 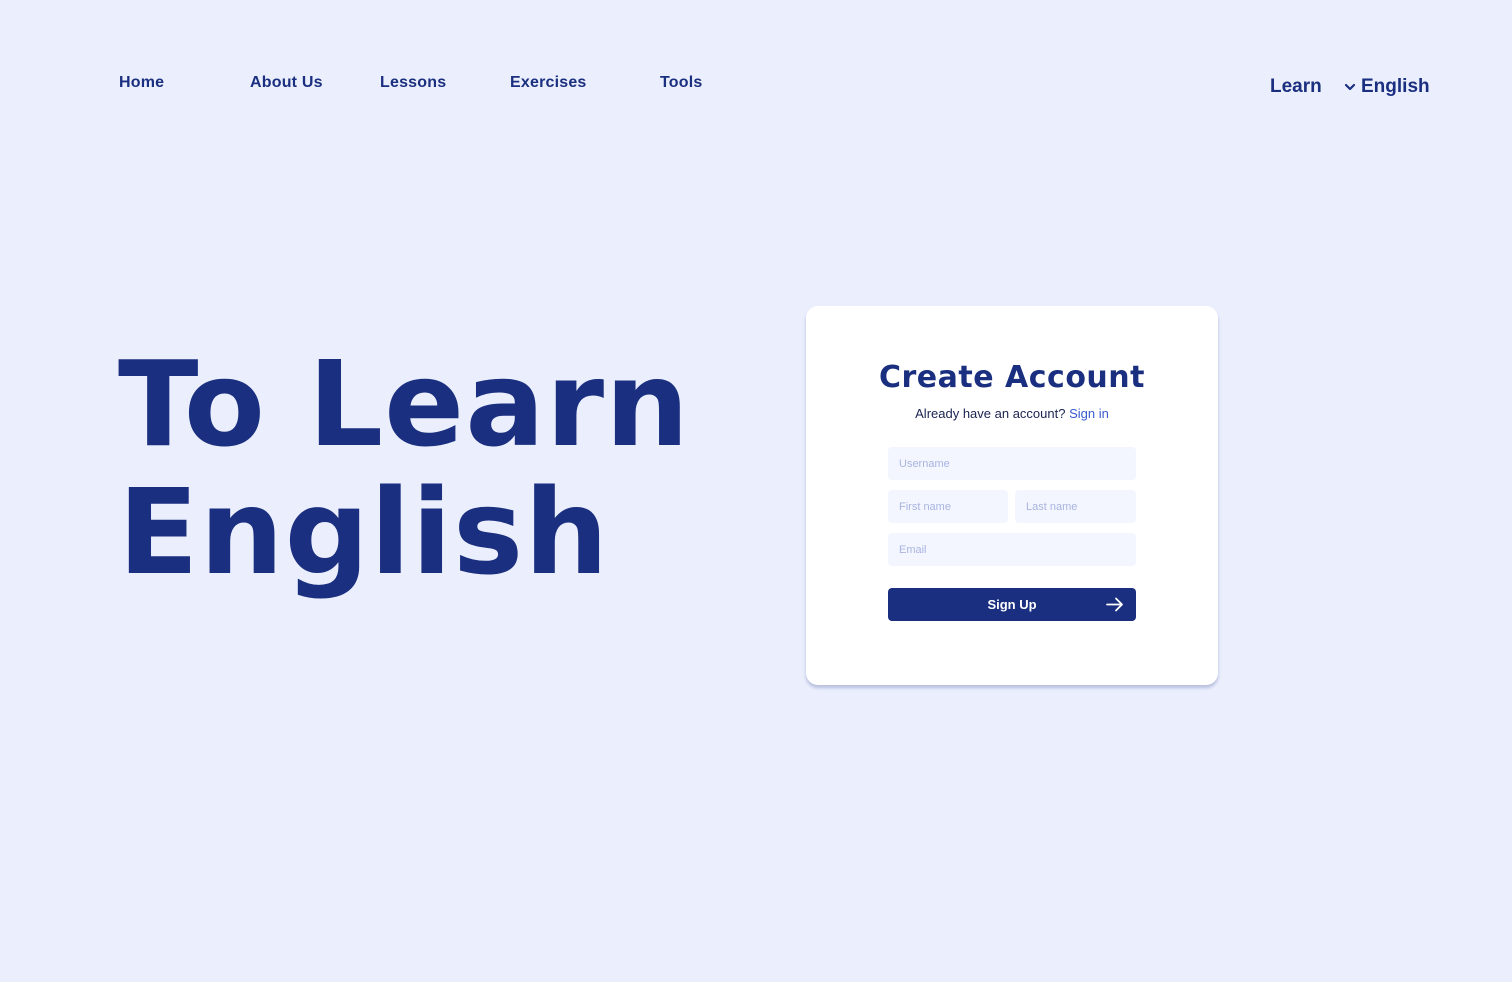 I want to click on signin-prompt: Already have an account? Sign in, so click(x=1012, y=413).